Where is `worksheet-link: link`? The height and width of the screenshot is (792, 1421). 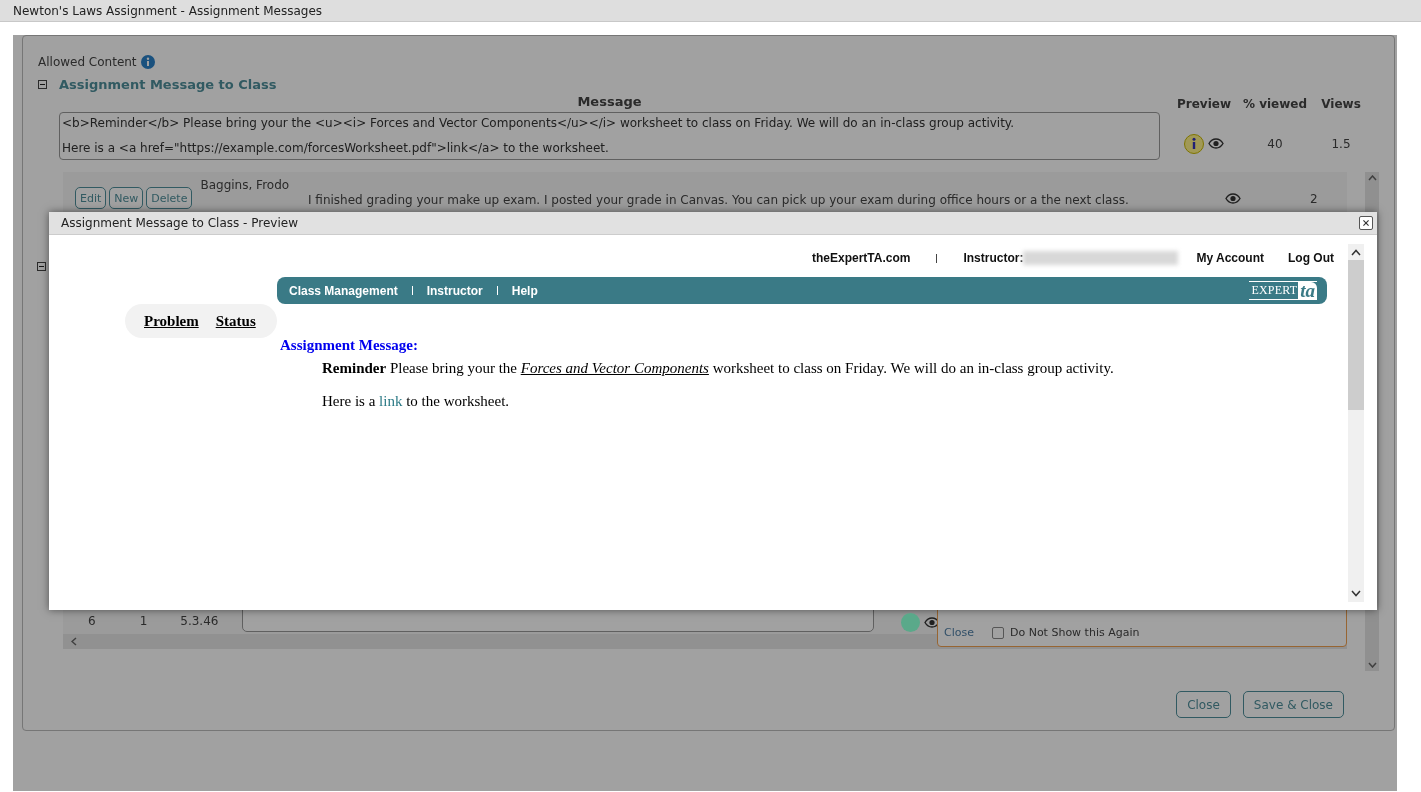 worksheet-link: link is located at coordinates (391, 401).